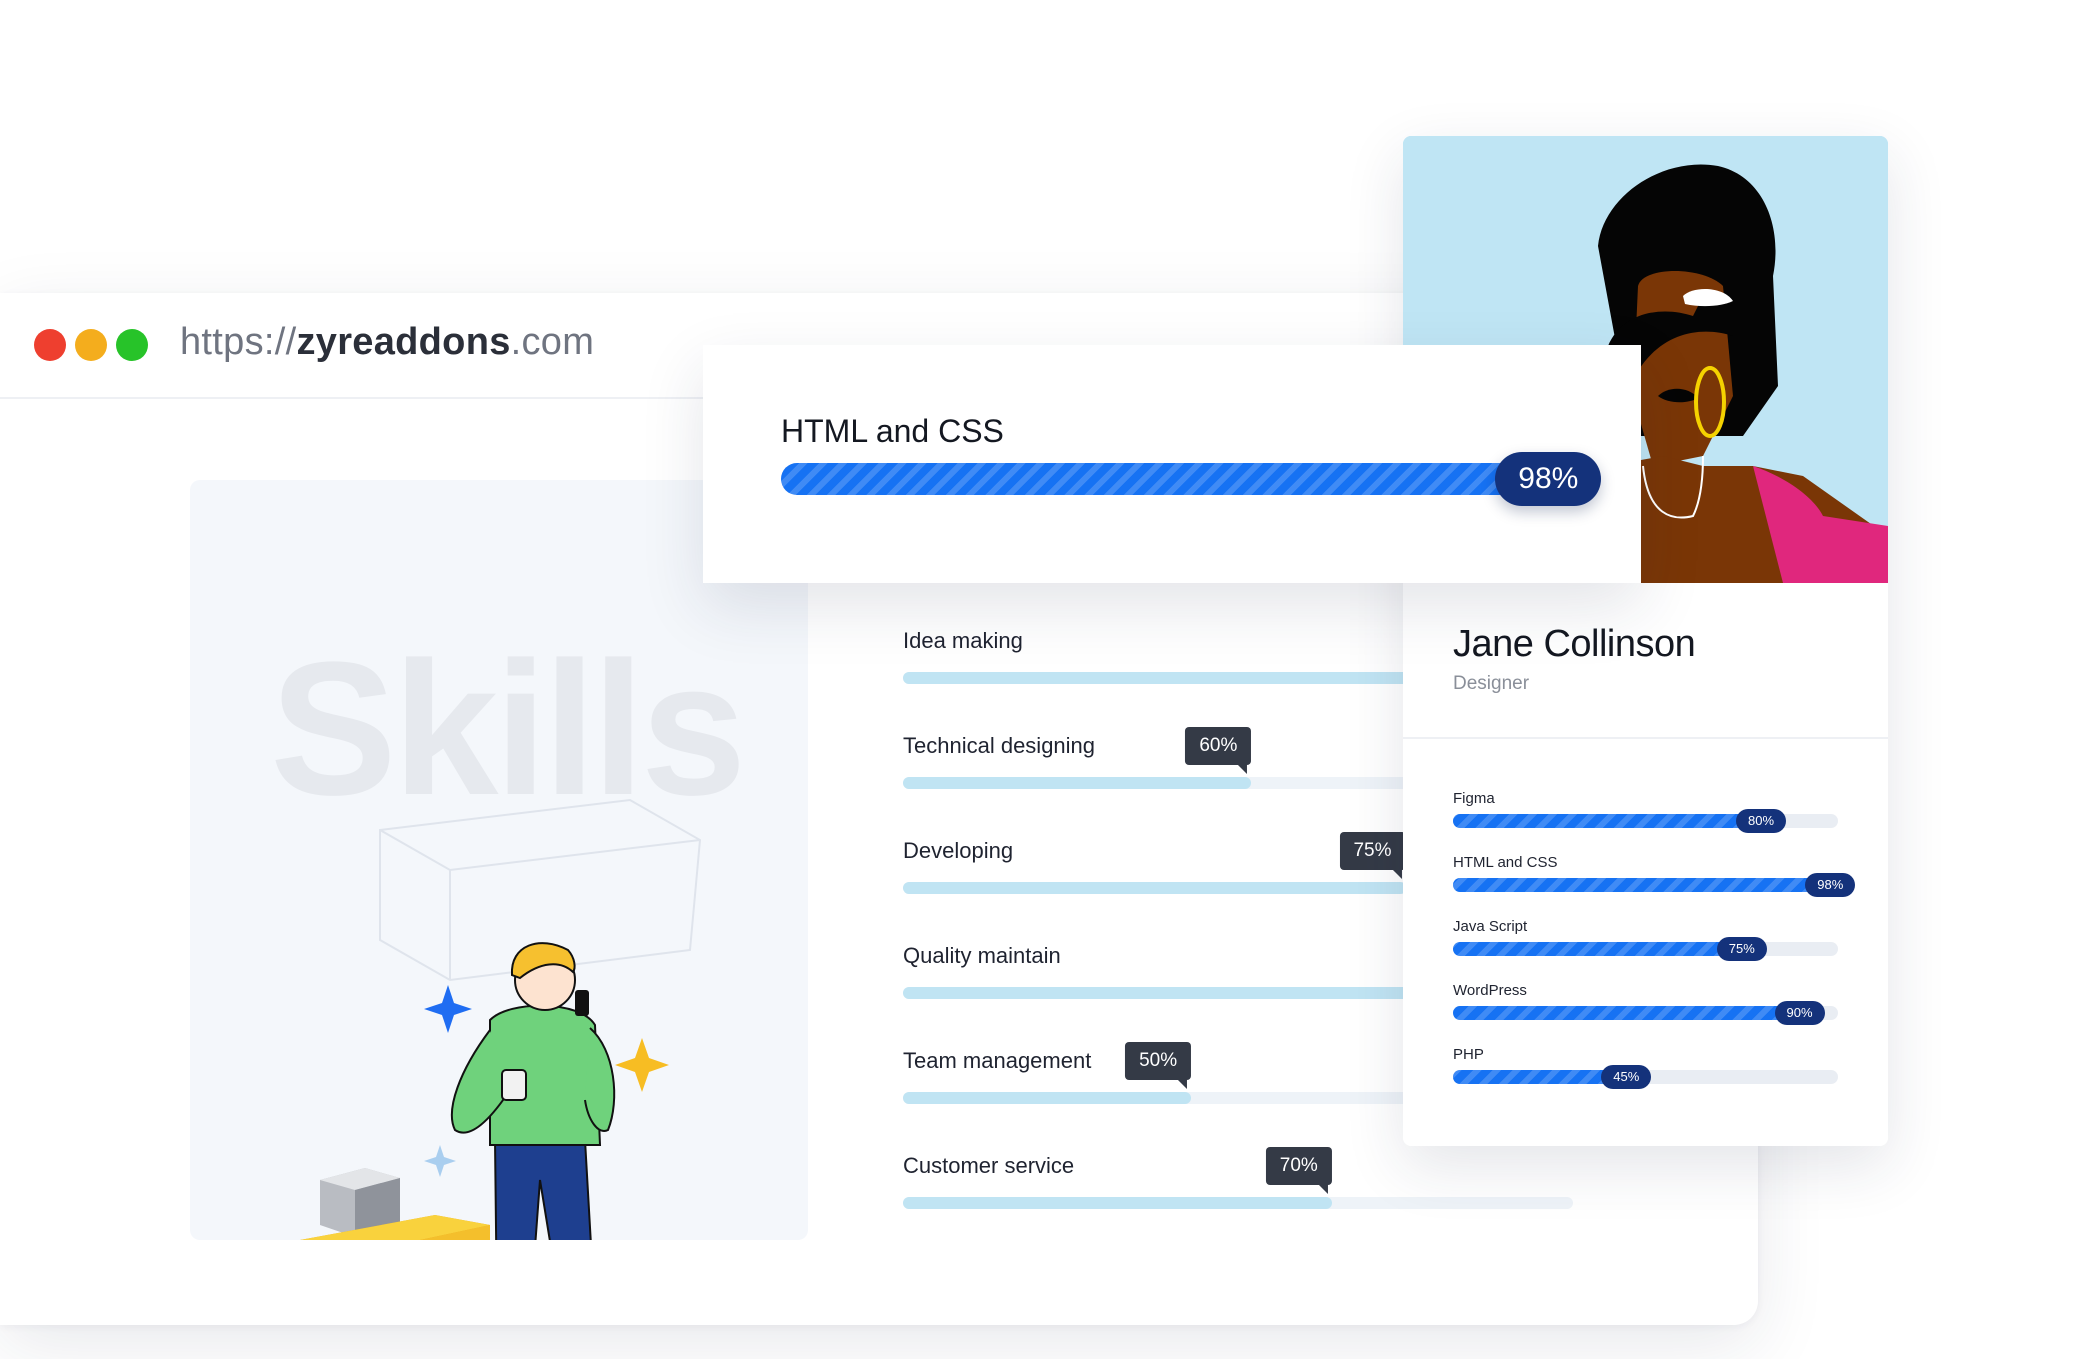  What do you see at coordinates (1645, 738) in the screenshot?
I see `divider` at bounding box center [1645, 738].